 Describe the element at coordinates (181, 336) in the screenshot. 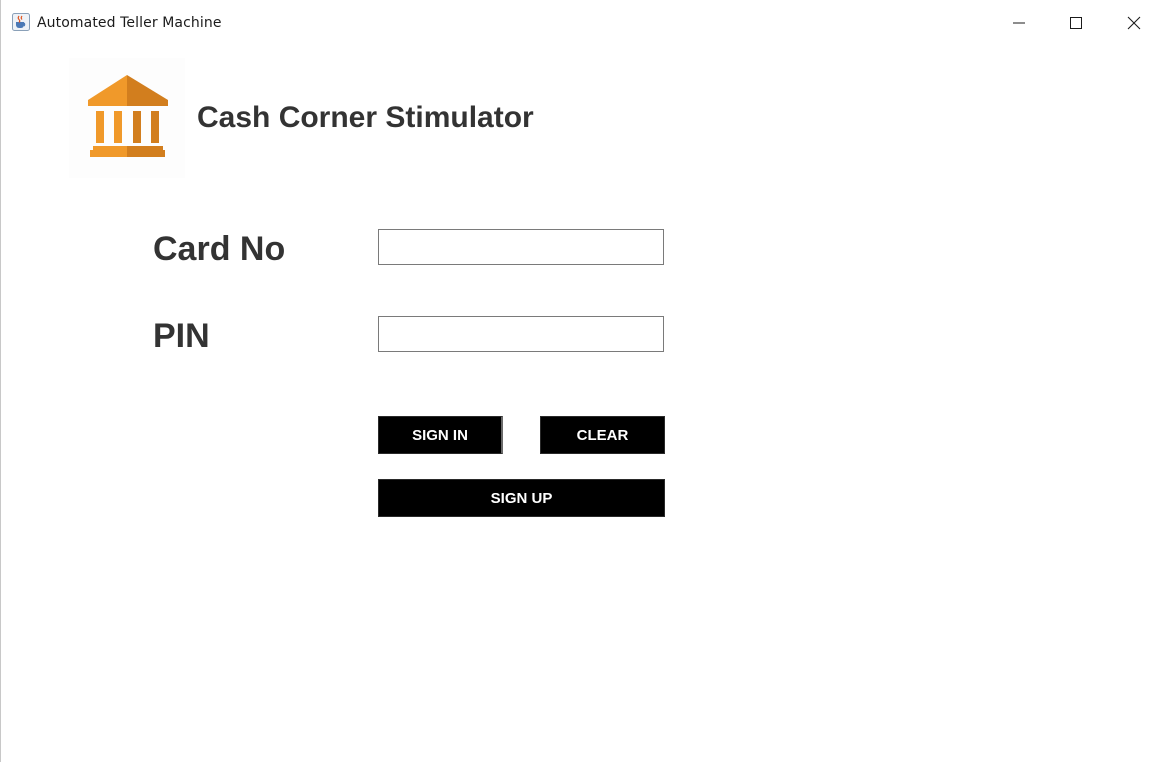

I see `pin-label: PIN` at that location.